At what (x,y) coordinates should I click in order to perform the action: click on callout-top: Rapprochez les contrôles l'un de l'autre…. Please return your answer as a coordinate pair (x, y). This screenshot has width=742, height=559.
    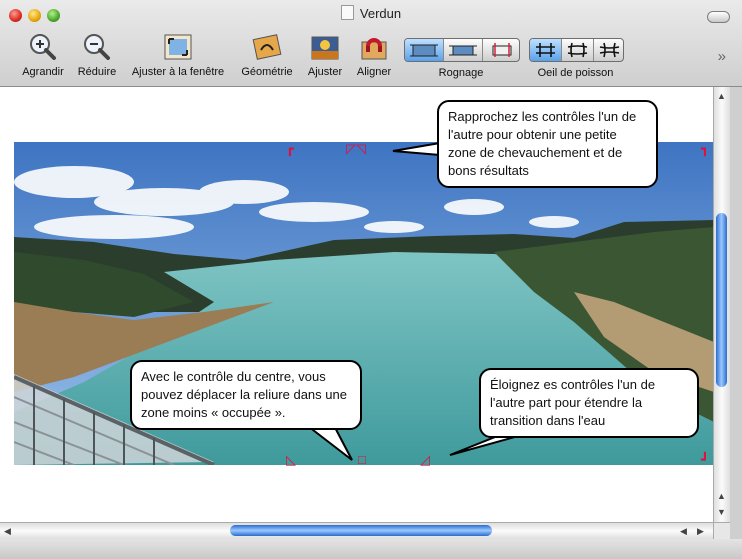
    Looking at the image, I should click on (547, 144).